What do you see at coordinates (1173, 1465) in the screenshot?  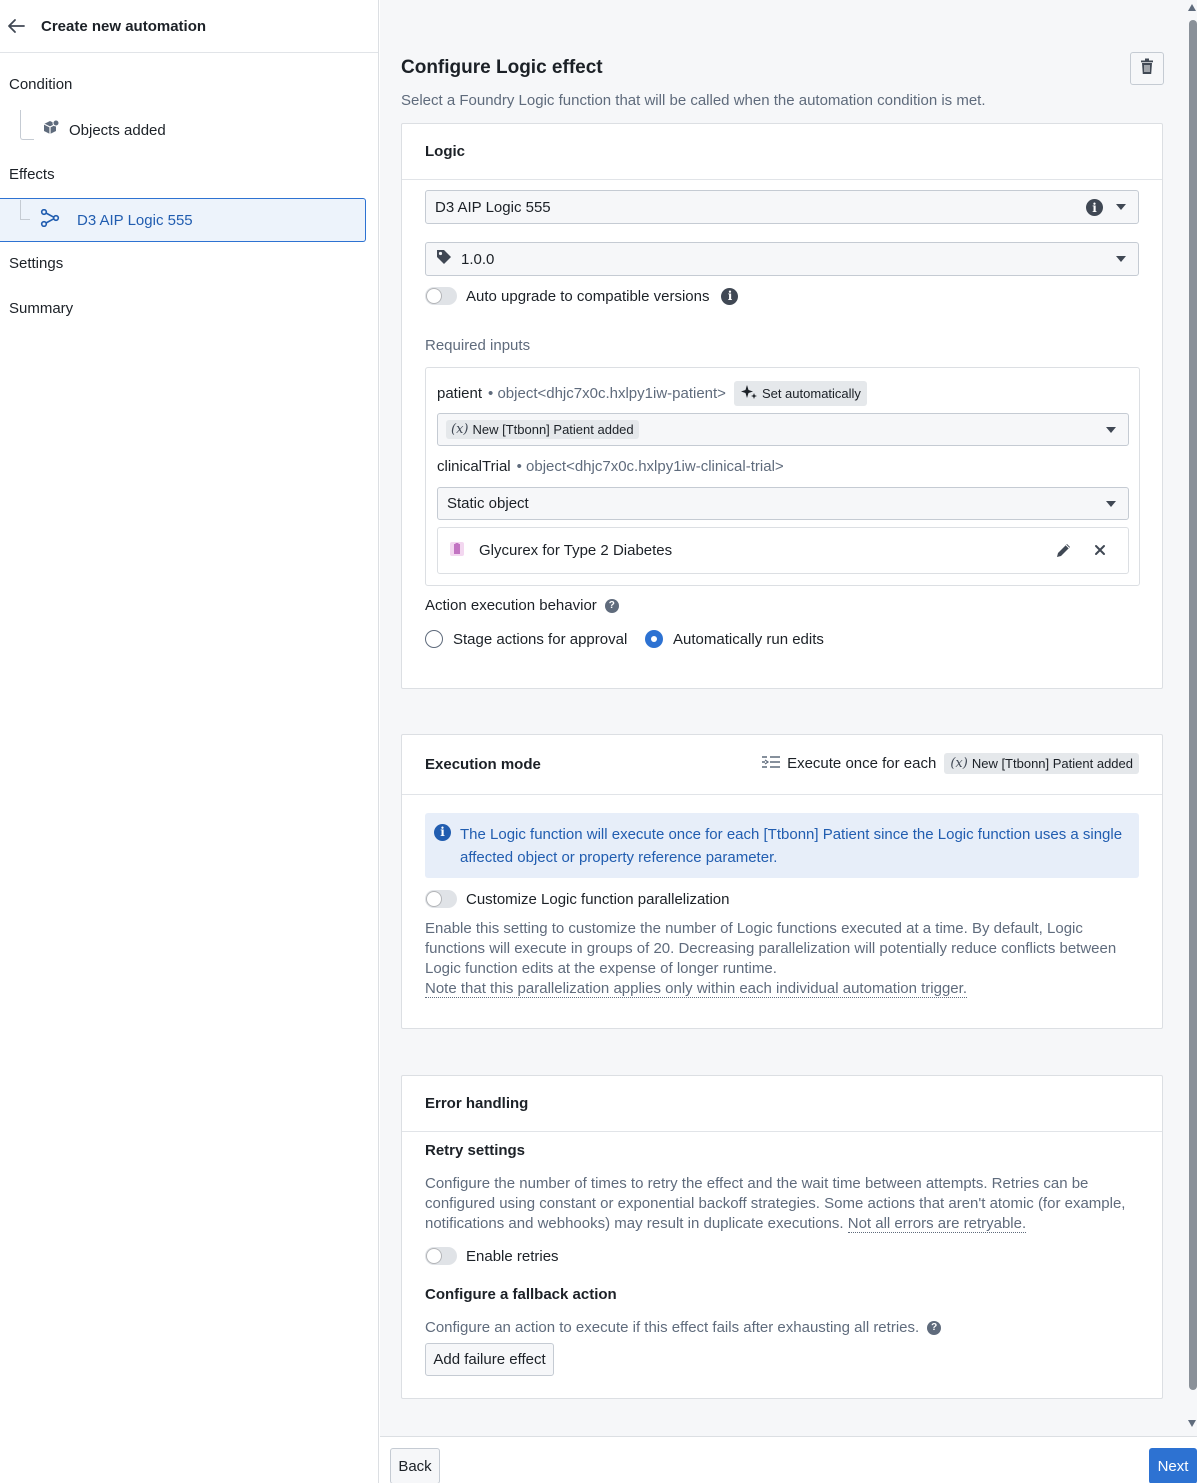 I see `next-button: Next` at bounding box center [1173, 1465].